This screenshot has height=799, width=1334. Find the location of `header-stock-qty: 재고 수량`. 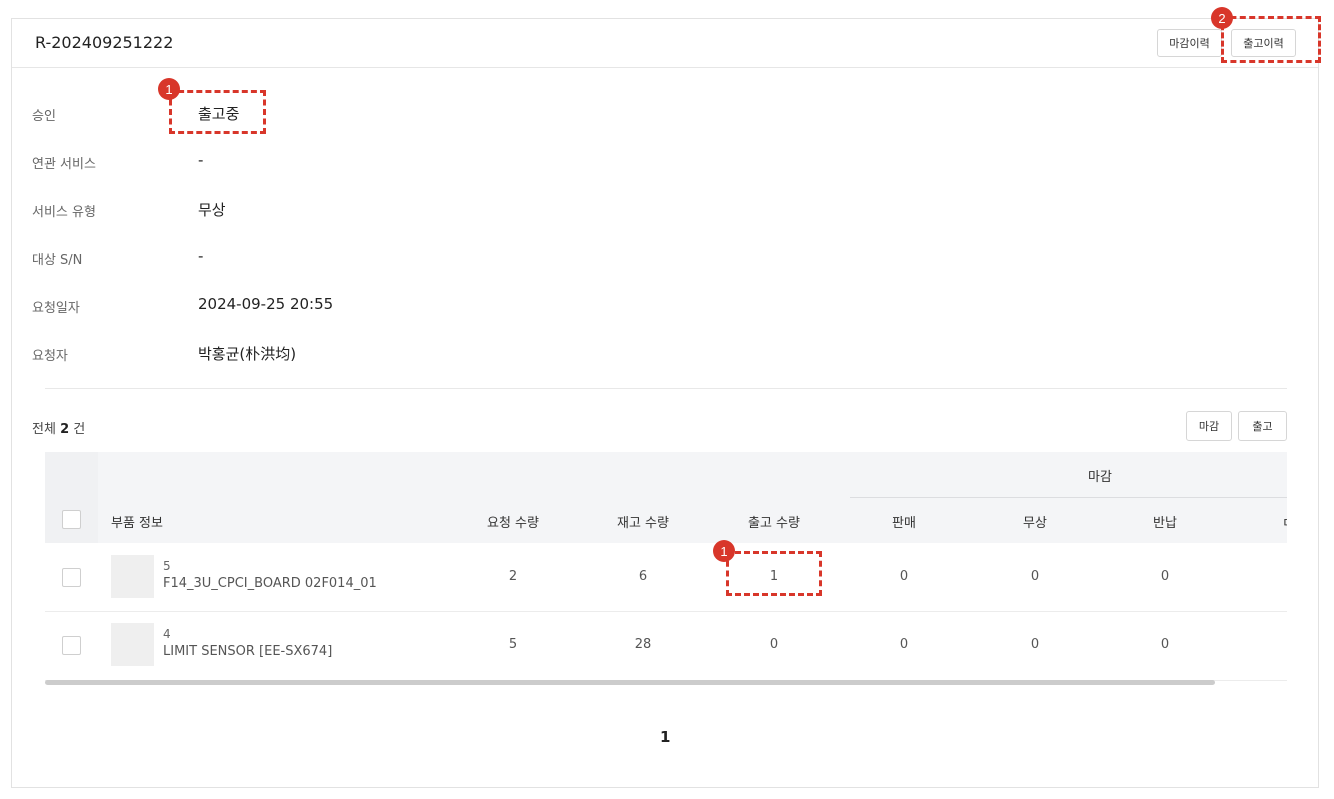

header-stock-qty: 재고 수량 is located at coordinates (643, 523).